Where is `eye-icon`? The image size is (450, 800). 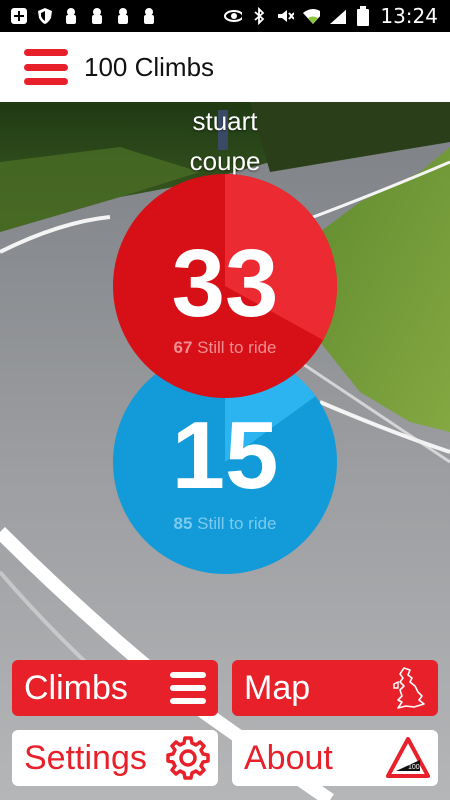
eye-icon is located at coordinates (233, 16).